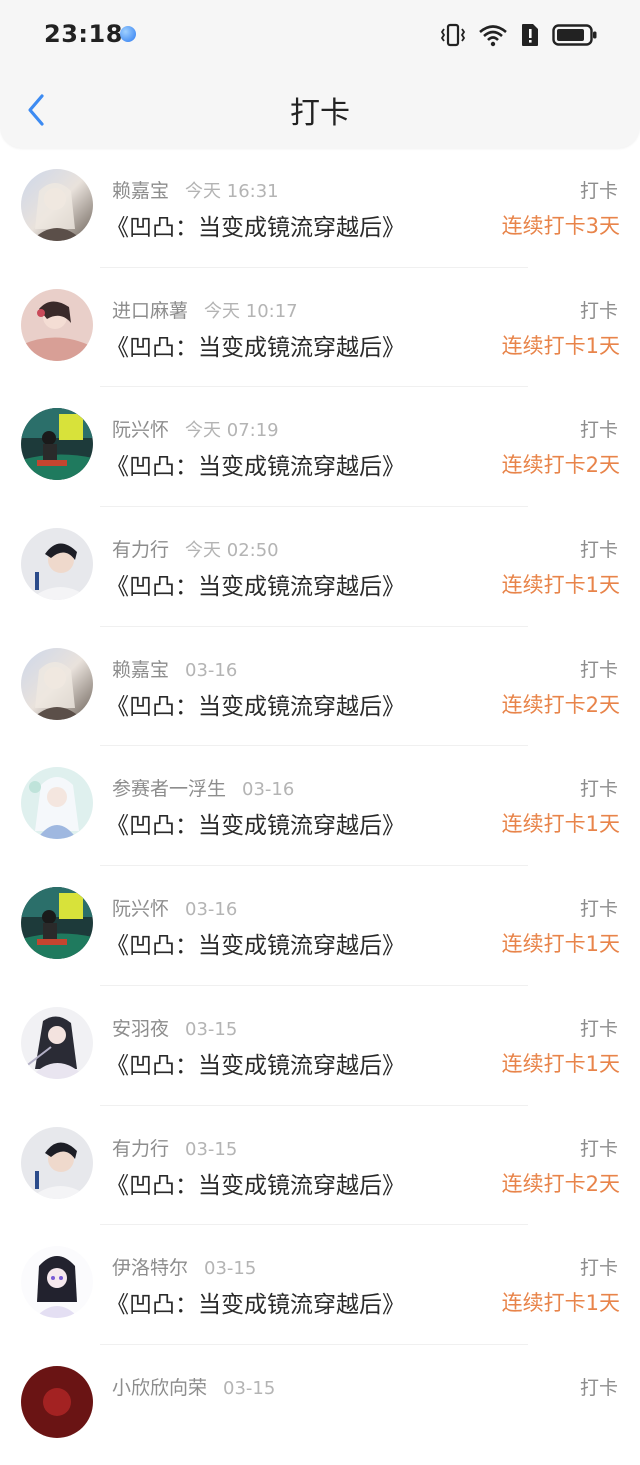 The width and height of the screenshot is (640, 1465). Describe the element at coordinates (232, 191) in the screenshot. I see `checkin-time: 今天 16:31` at that location.